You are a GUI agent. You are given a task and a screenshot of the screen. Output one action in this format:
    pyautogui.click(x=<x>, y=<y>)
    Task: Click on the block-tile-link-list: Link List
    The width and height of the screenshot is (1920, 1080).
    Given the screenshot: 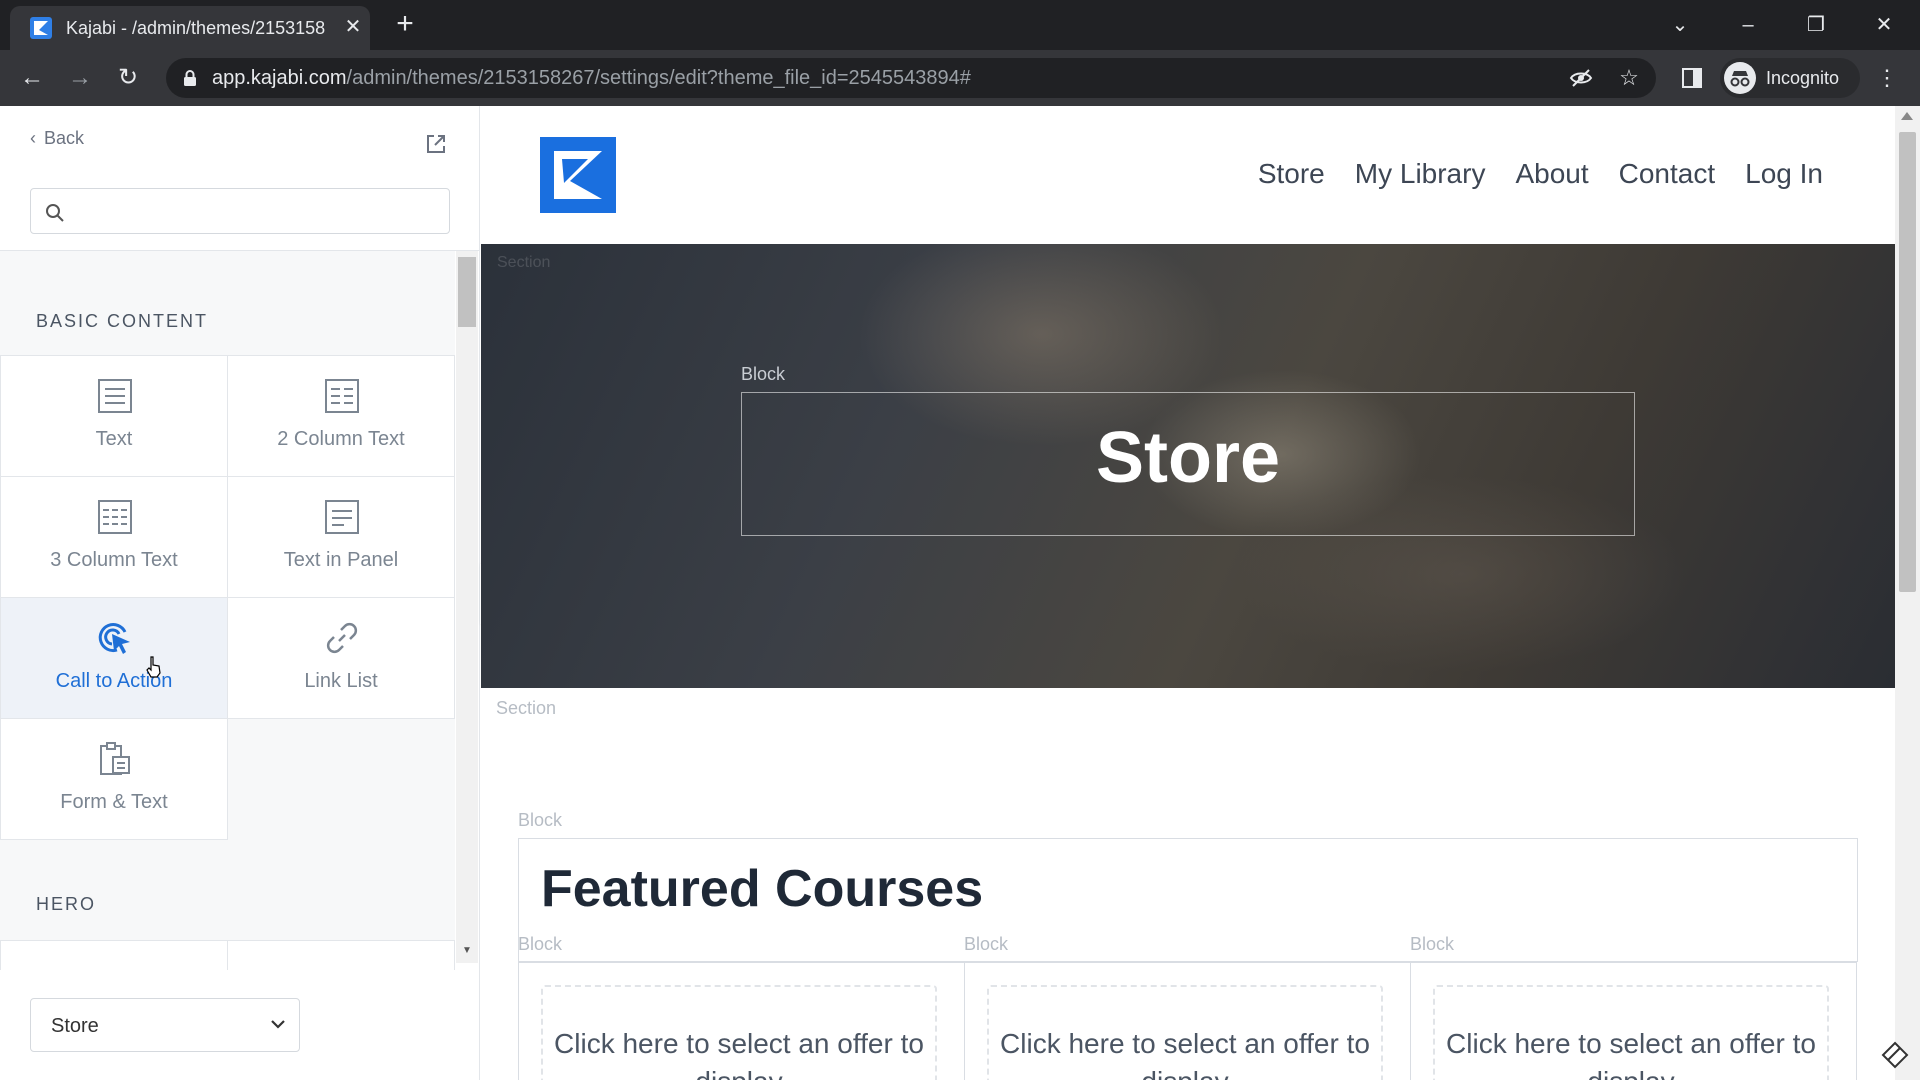 What is the action you would take?
    pyautogui.click(x=341, y=658)
    